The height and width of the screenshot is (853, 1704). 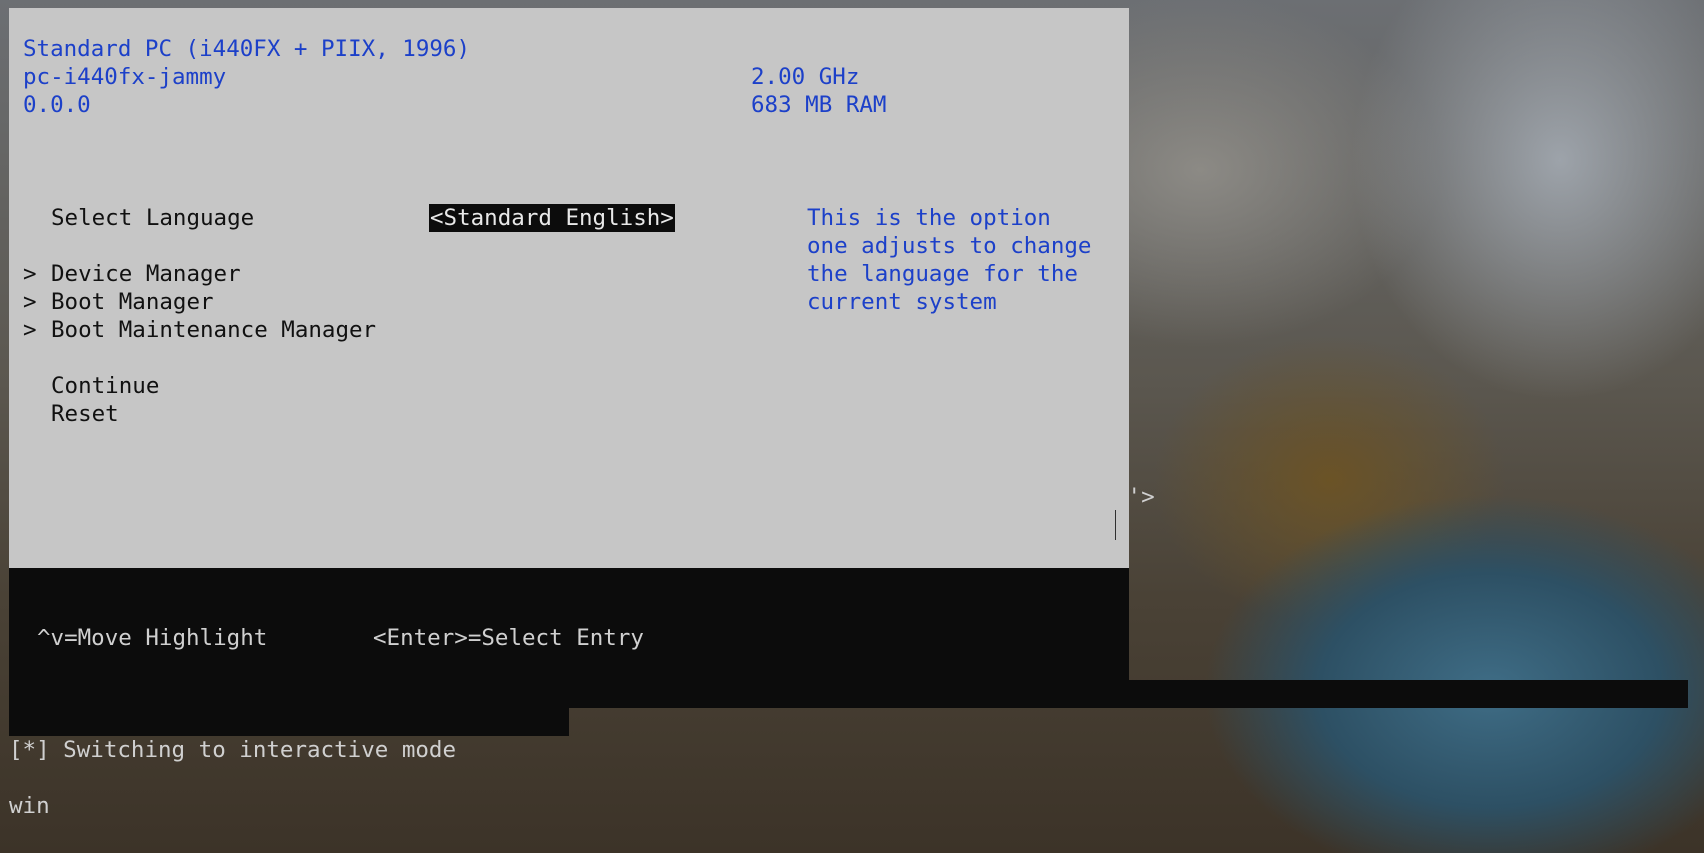 I want to click on help-line: current system, so click(x=902, y=302).